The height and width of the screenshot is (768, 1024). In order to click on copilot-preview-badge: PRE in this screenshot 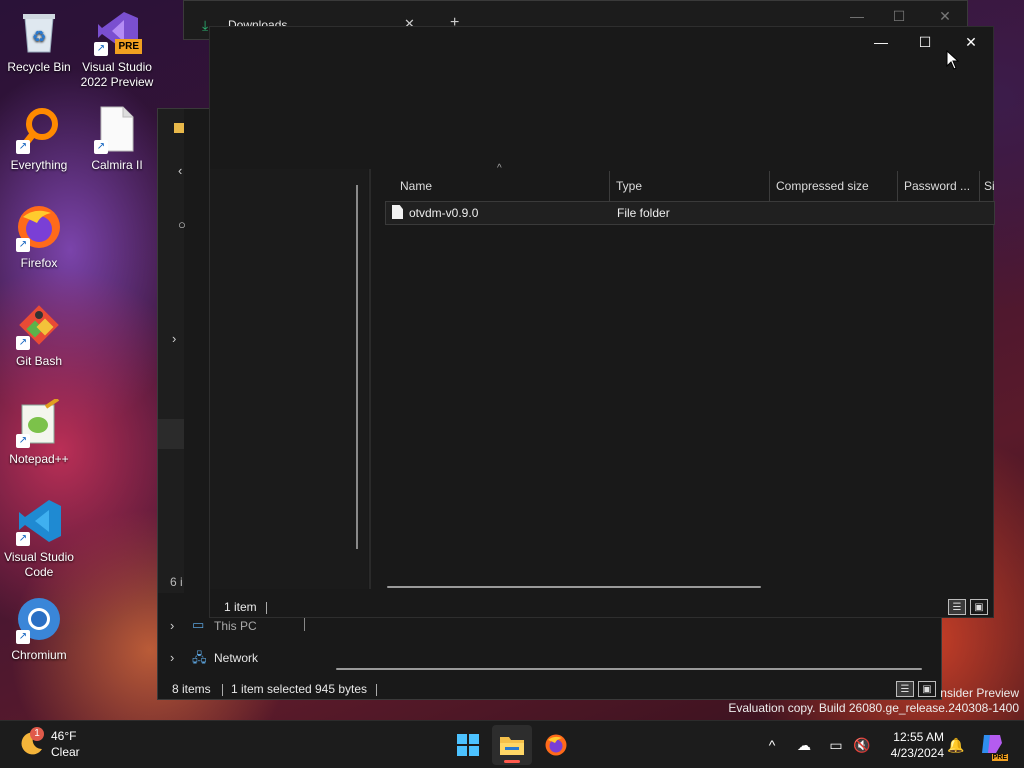, I will do `click(999, 757)`.